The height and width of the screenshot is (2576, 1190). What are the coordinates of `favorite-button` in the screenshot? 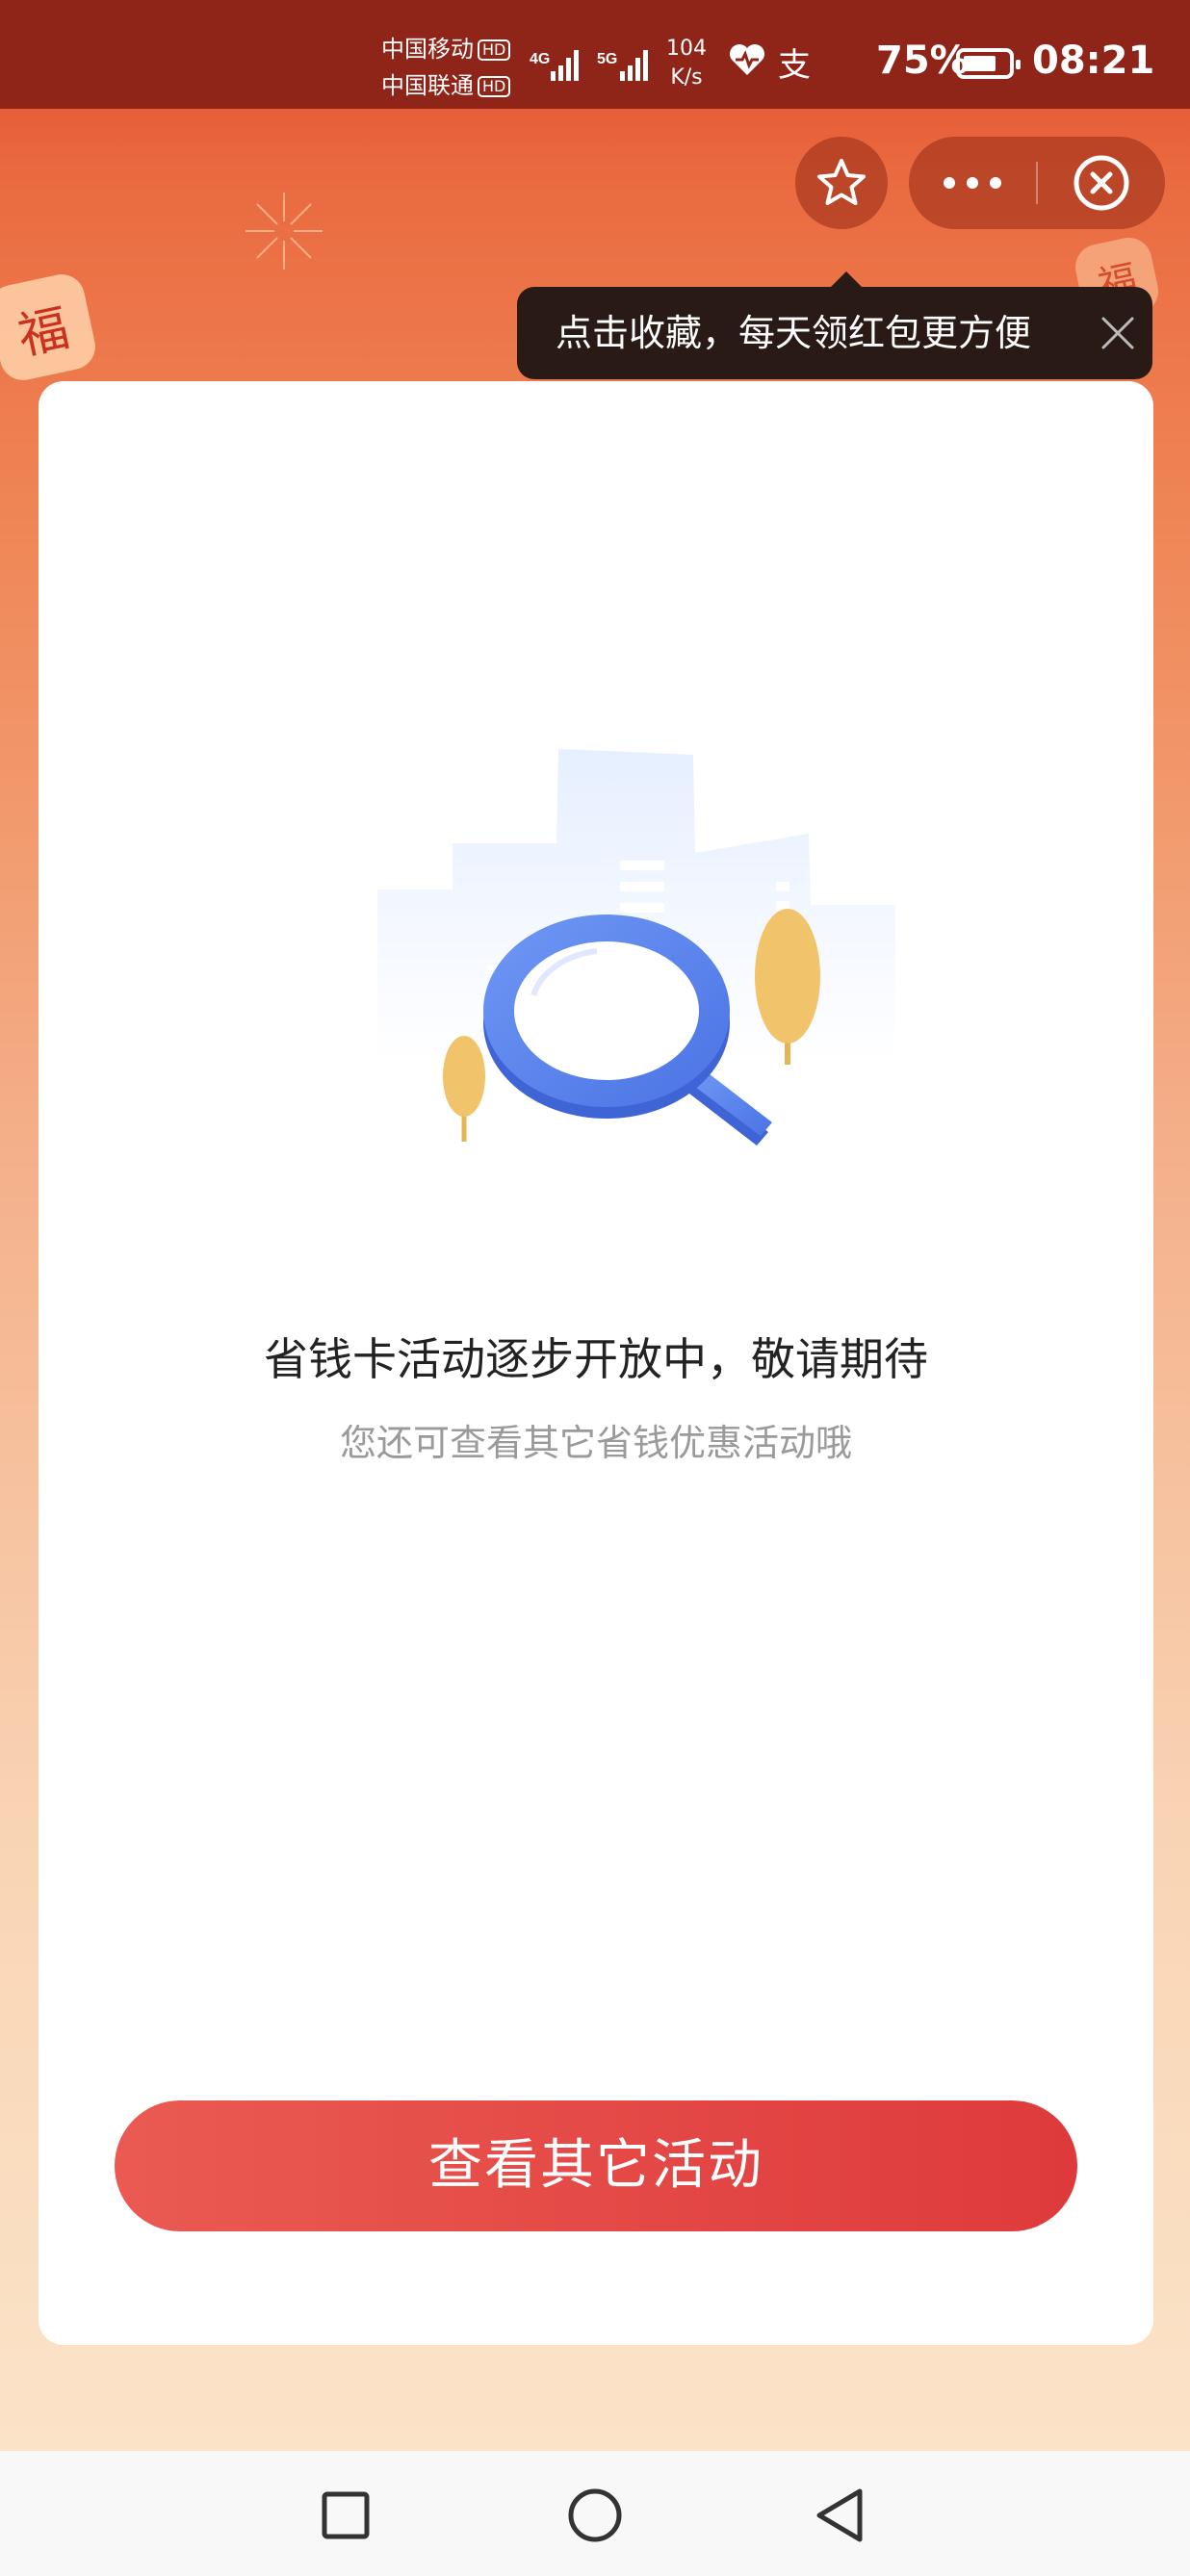 It's located at (842, 183).